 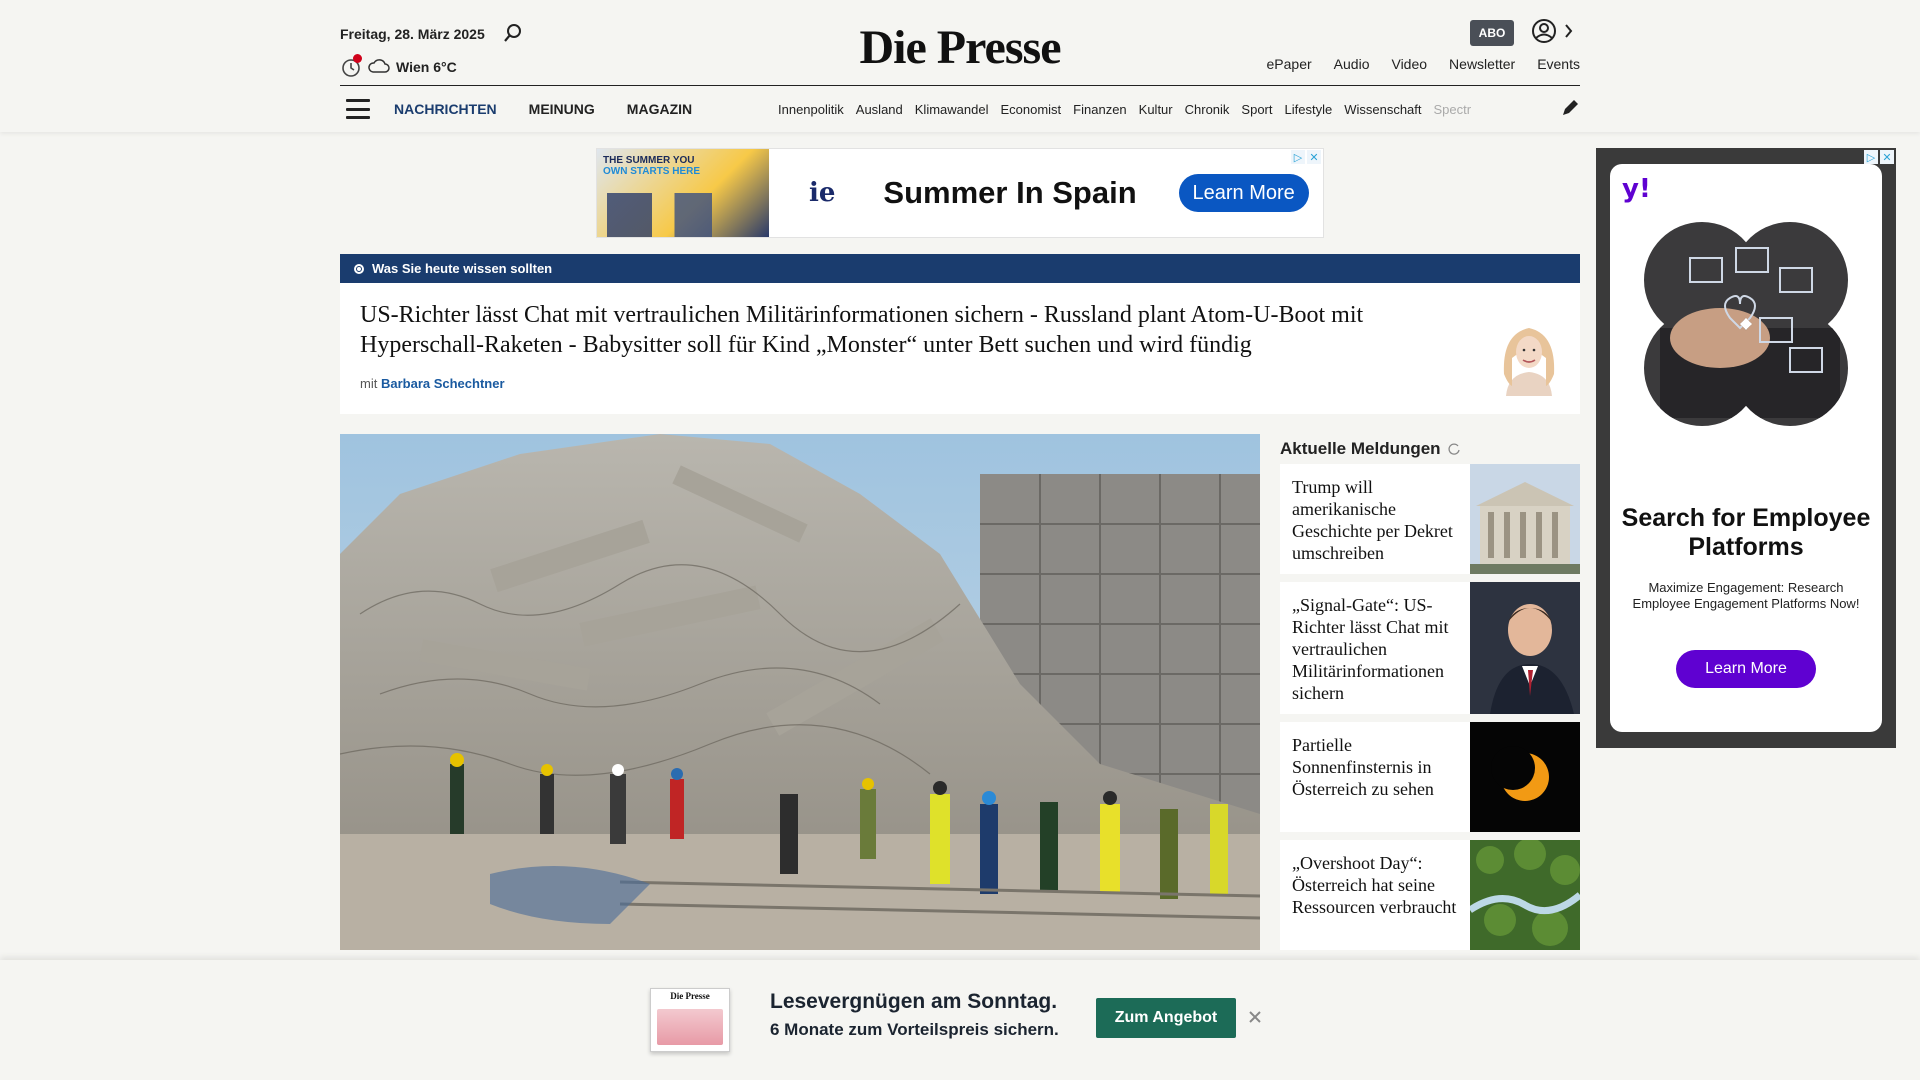 I want to click on promo-subline: 6 Monate zum Vorteilspreis sichern., so click(x=914, y=1029).